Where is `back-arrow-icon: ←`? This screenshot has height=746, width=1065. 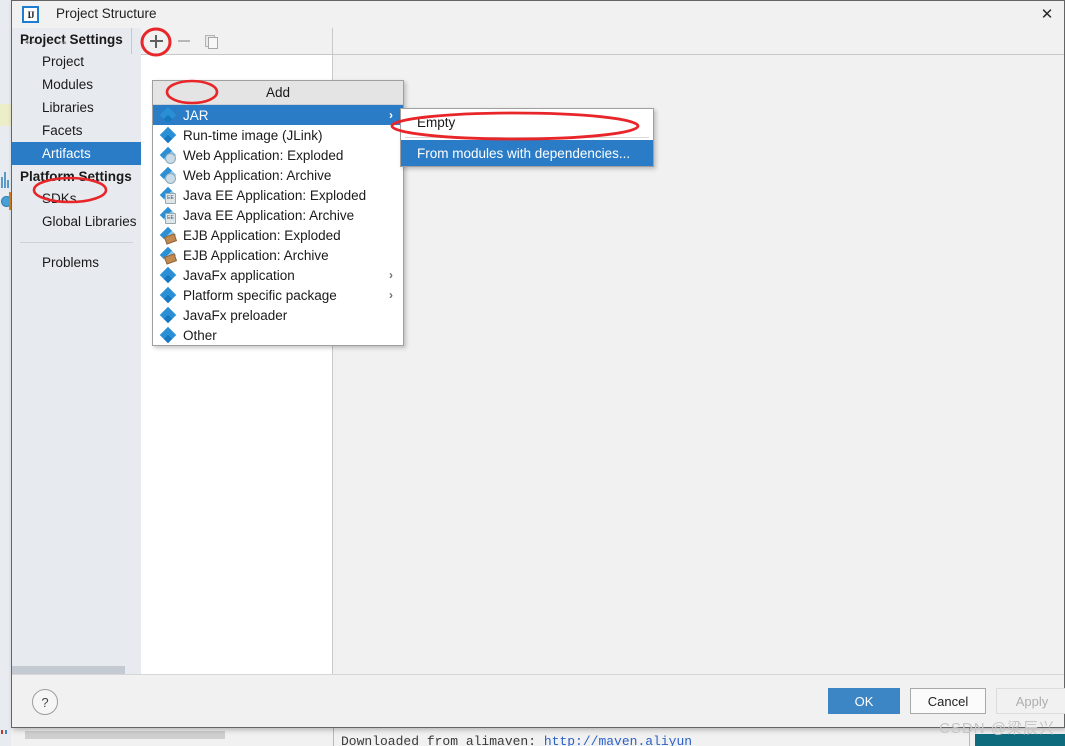
back-arrow-icon: ← is located at coordinates (30, 39).